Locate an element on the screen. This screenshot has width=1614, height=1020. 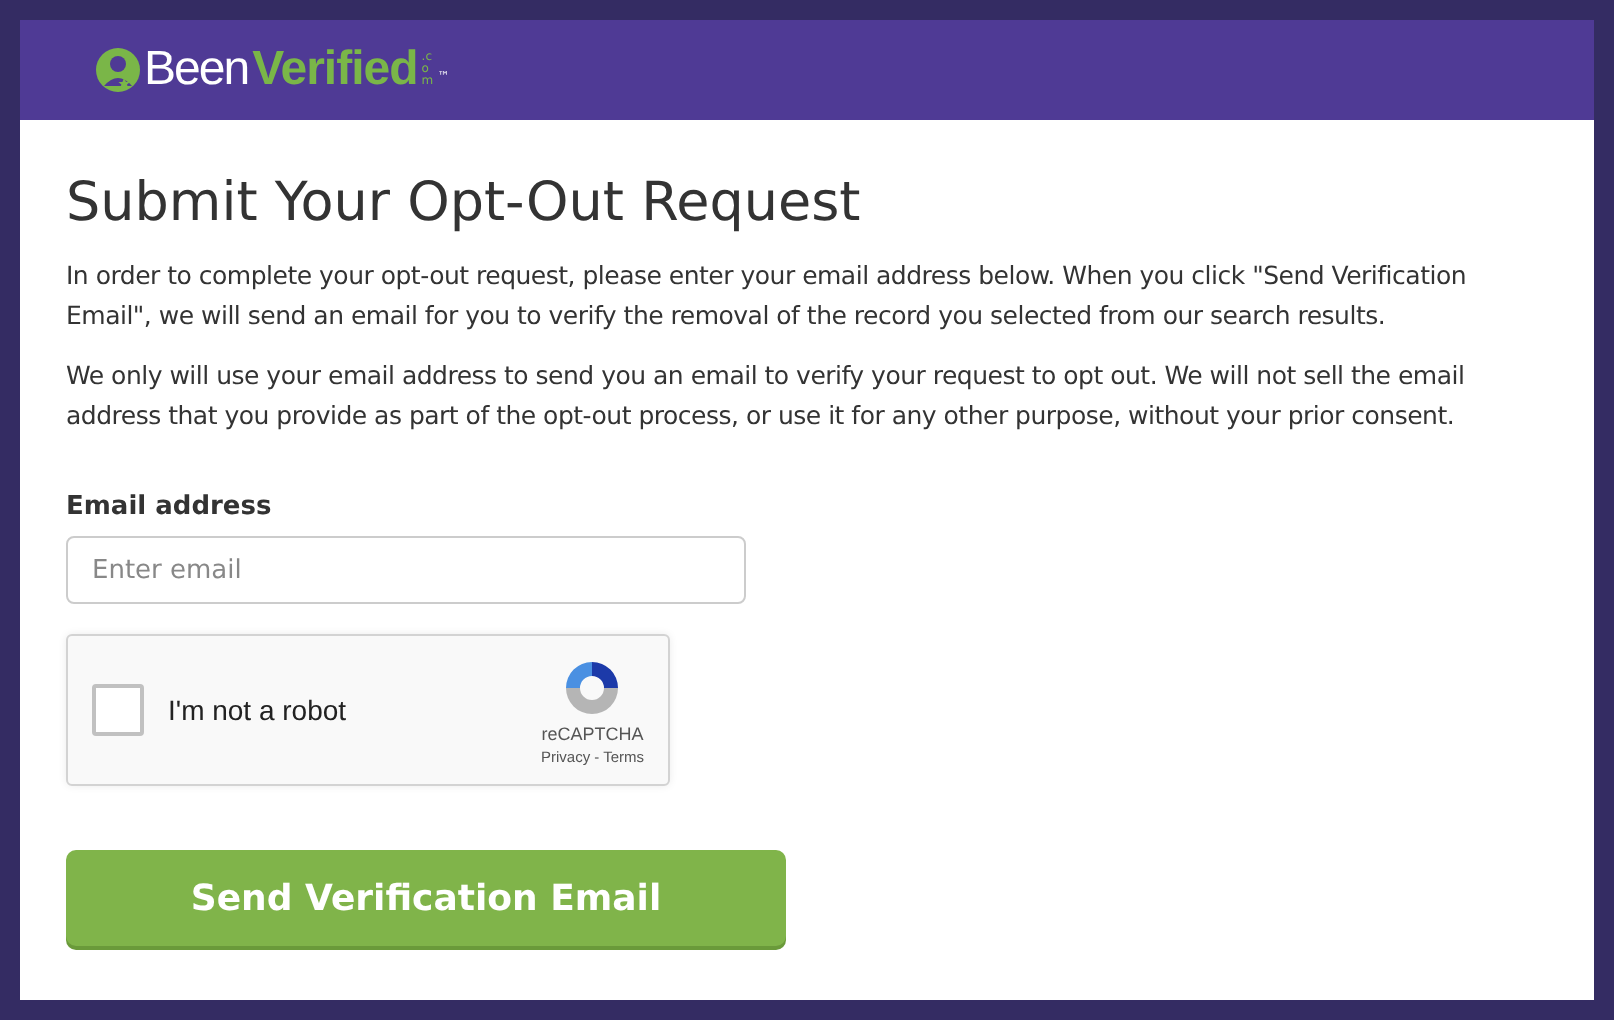
email-field: Enter email is located at coordinates (406, 570).